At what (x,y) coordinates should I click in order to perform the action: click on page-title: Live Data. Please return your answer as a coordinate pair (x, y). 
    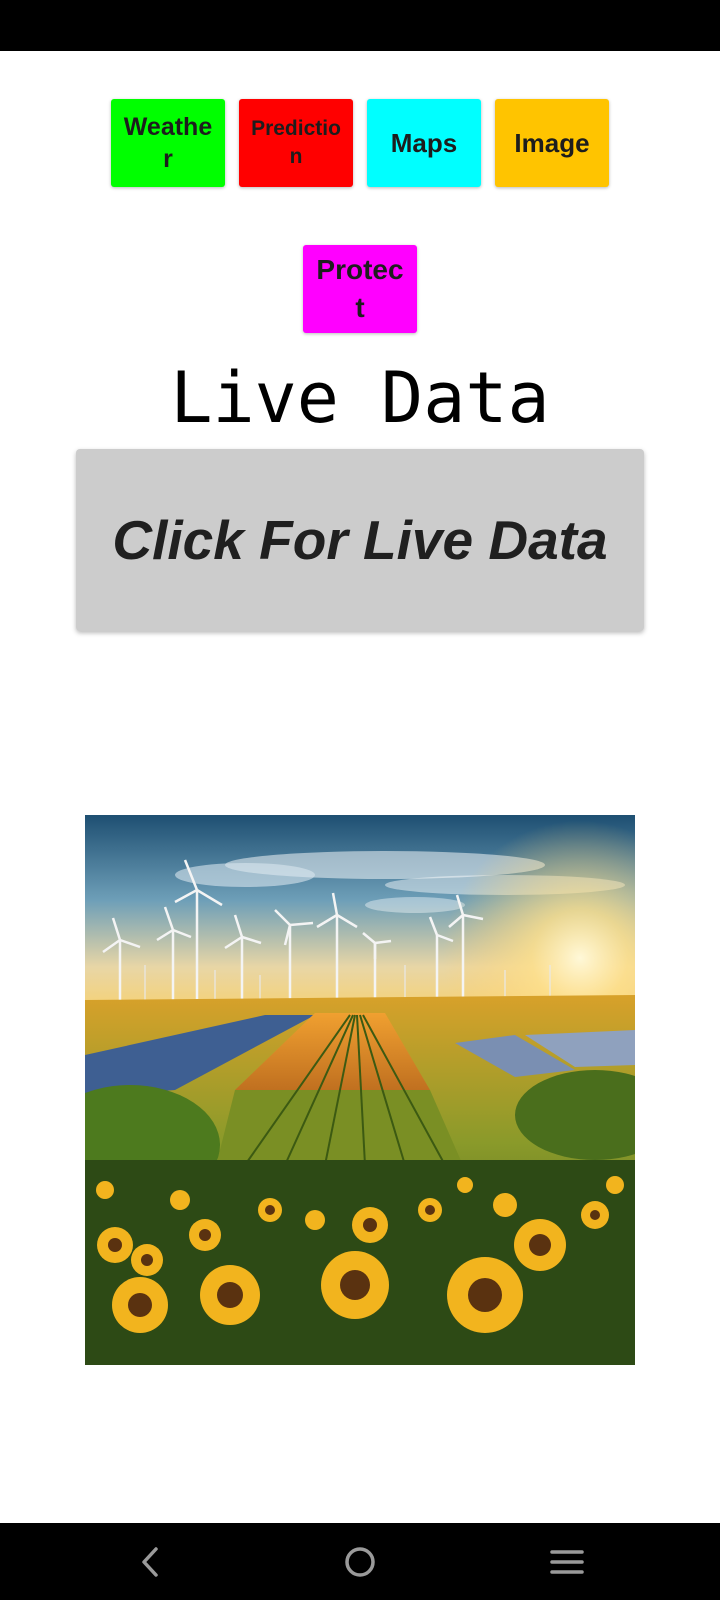
    Looking at the image, I should click on (360, 398).